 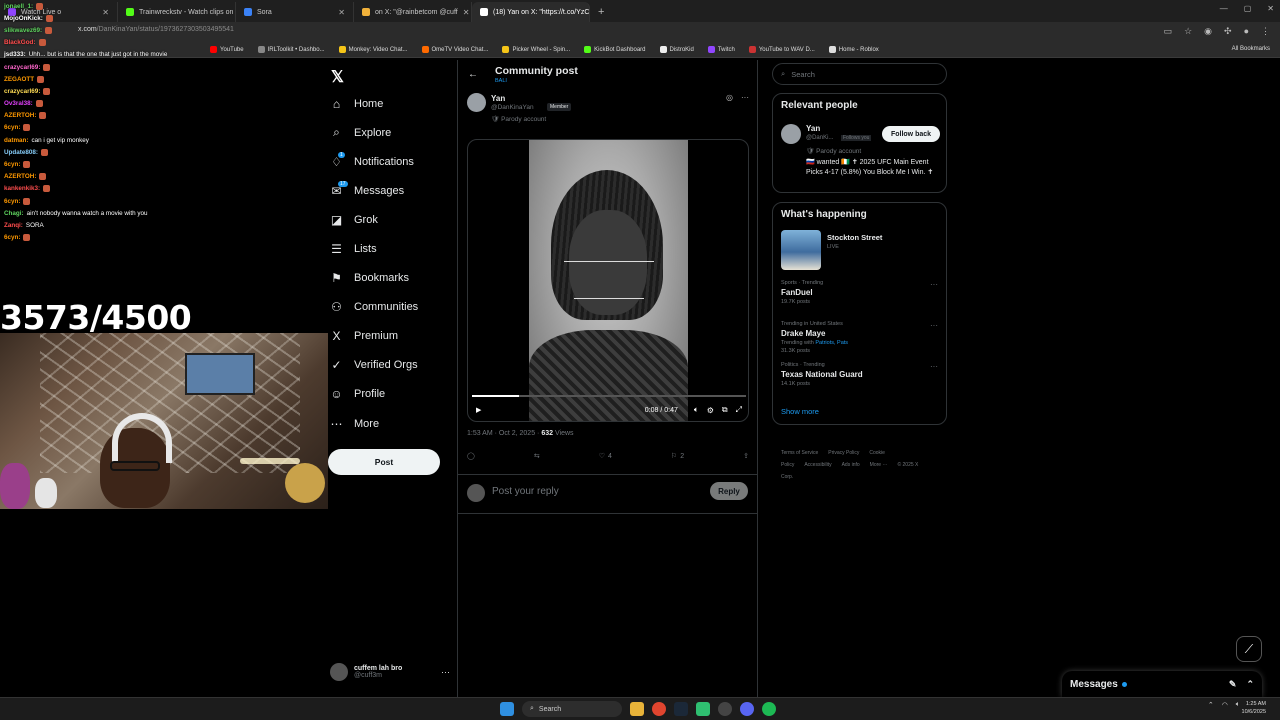 What do you see at coordinates (1270, 8) in the screenshot?
I see `close-window-icon: ✕` at bounding box center [1270, 8].